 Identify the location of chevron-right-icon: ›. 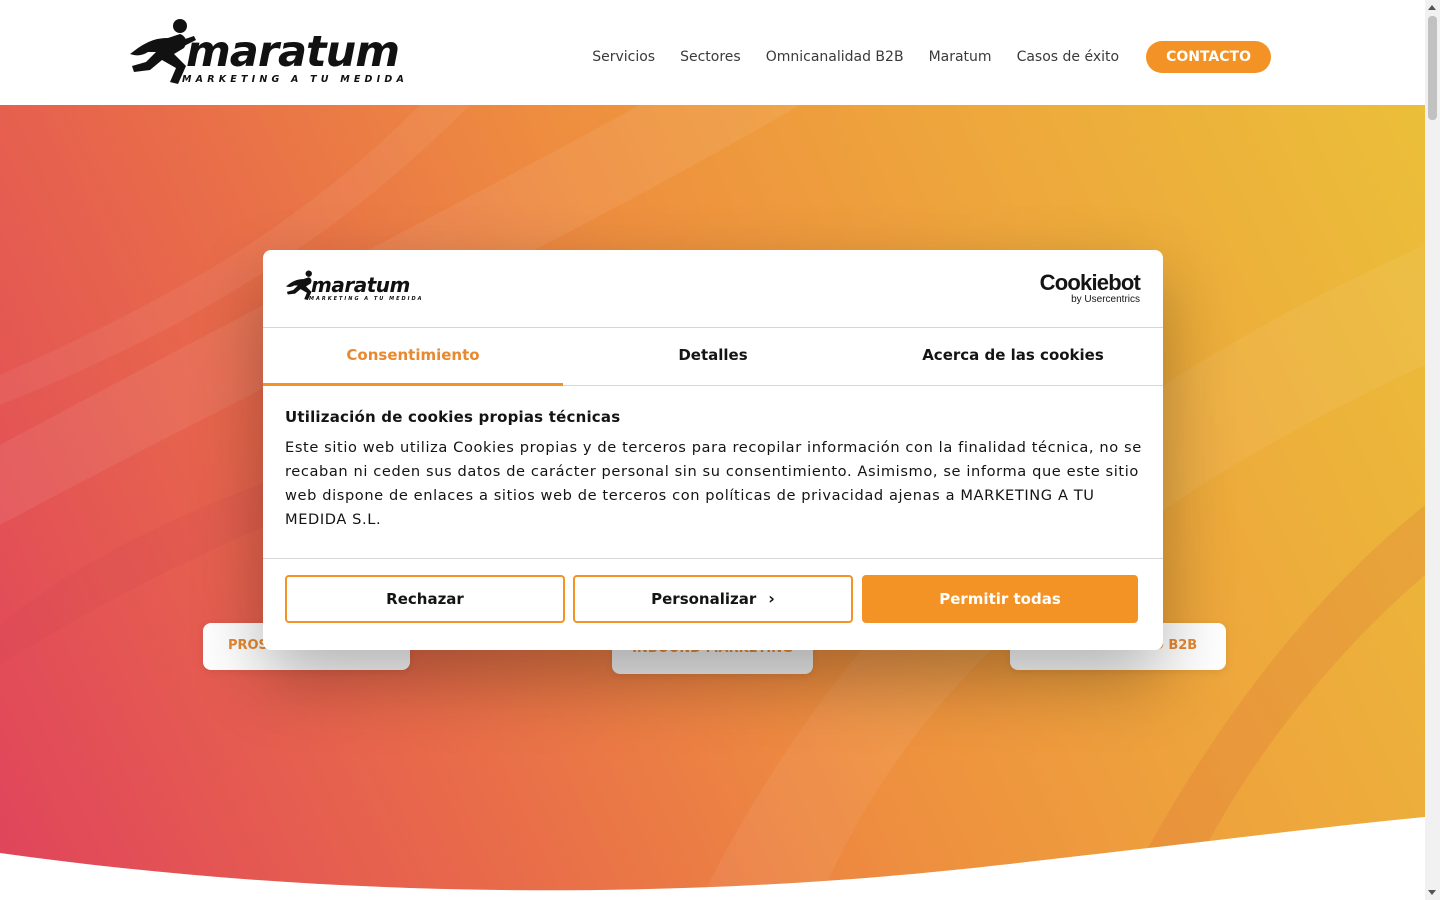
(771, 598).